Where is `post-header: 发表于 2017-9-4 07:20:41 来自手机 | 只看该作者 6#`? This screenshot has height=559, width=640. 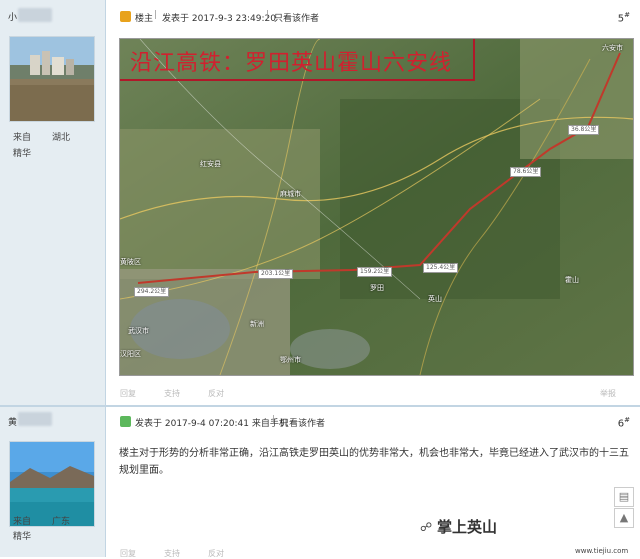
post-header: 发表于 2017-9-4 07:20:41 来自手机 | 只看该作者 6# is located at coordinates (373, 424).